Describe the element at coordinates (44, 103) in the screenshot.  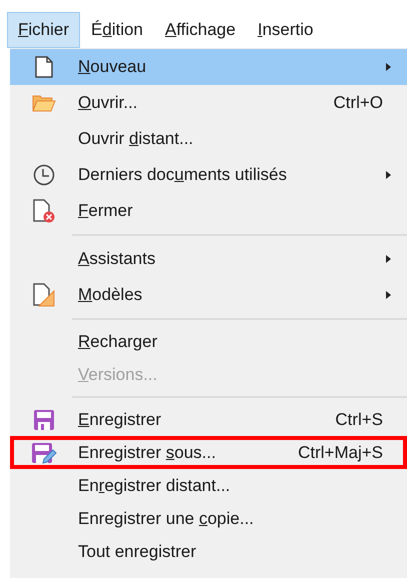
I see `folder-icon` at that location.